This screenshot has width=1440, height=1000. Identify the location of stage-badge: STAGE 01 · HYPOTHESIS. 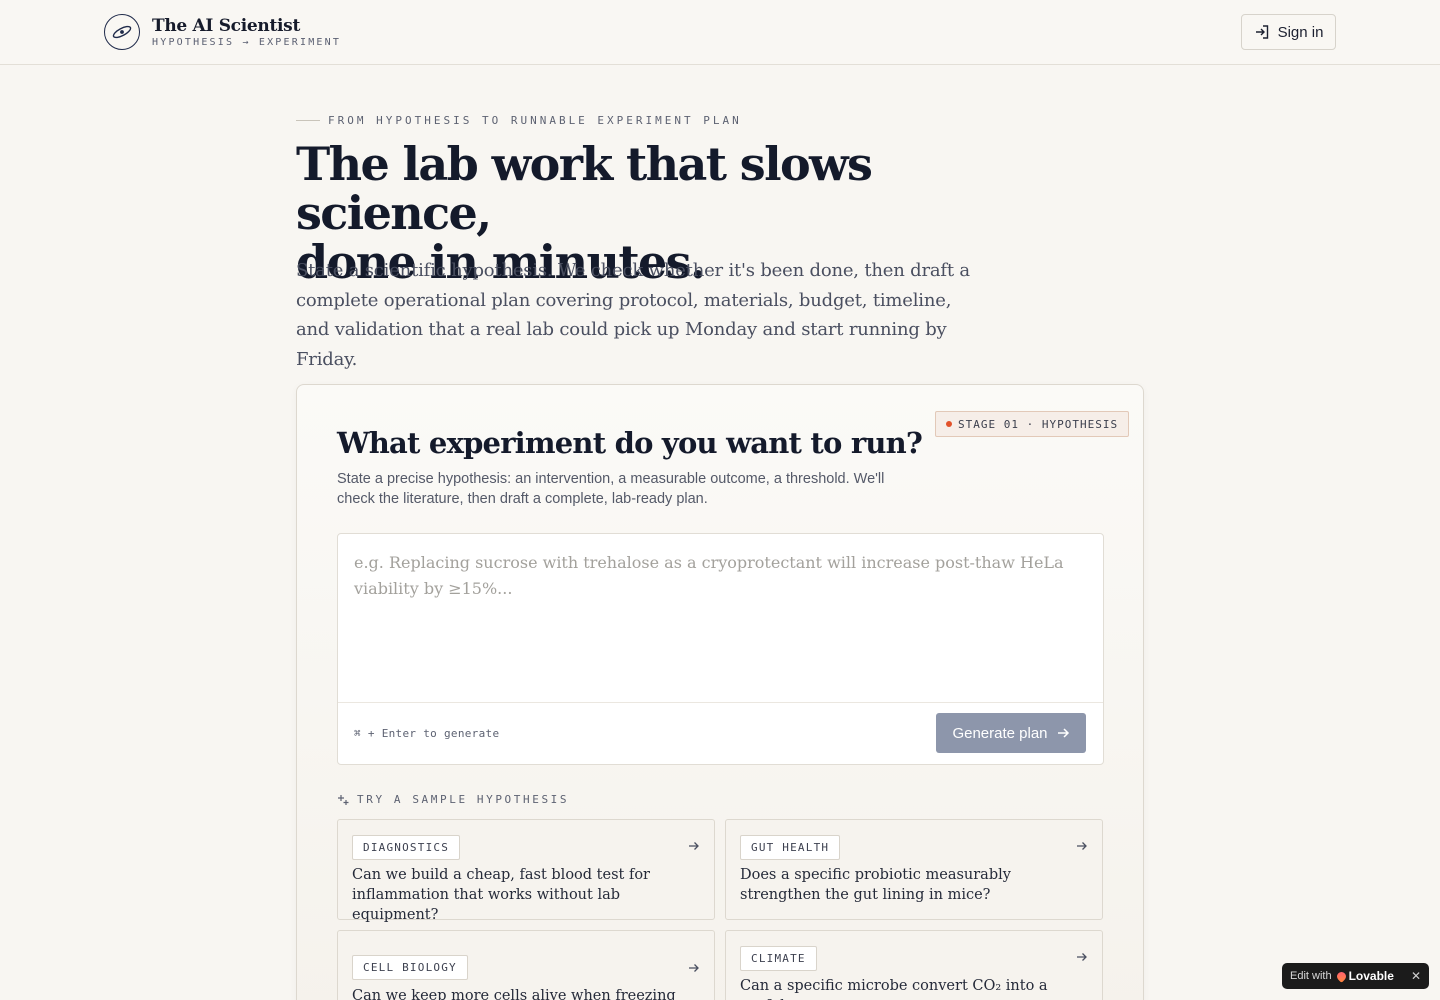
(1032, 424).